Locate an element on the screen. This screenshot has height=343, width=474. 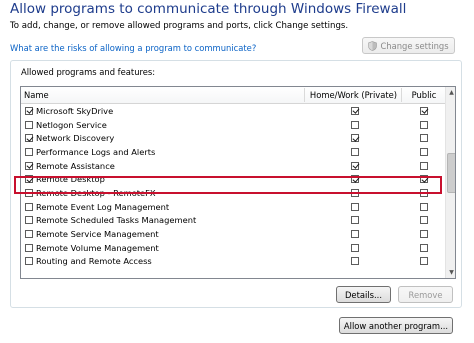
program-name-cell: Performance Logs and Alerts is located at coordinates (90, 152).